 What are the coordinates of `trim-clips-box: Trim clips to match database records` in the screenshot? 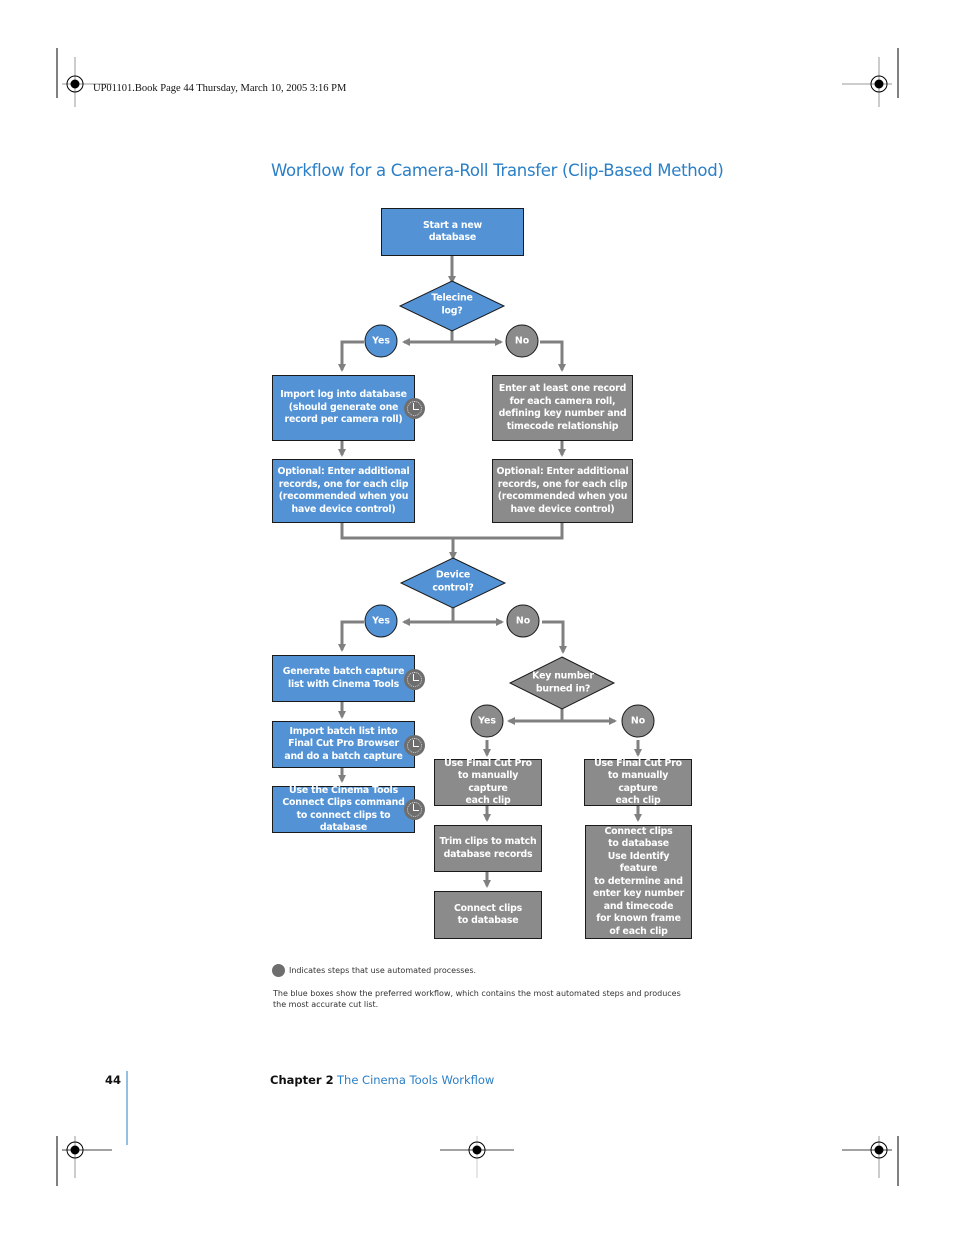 It's located at (488, 848).